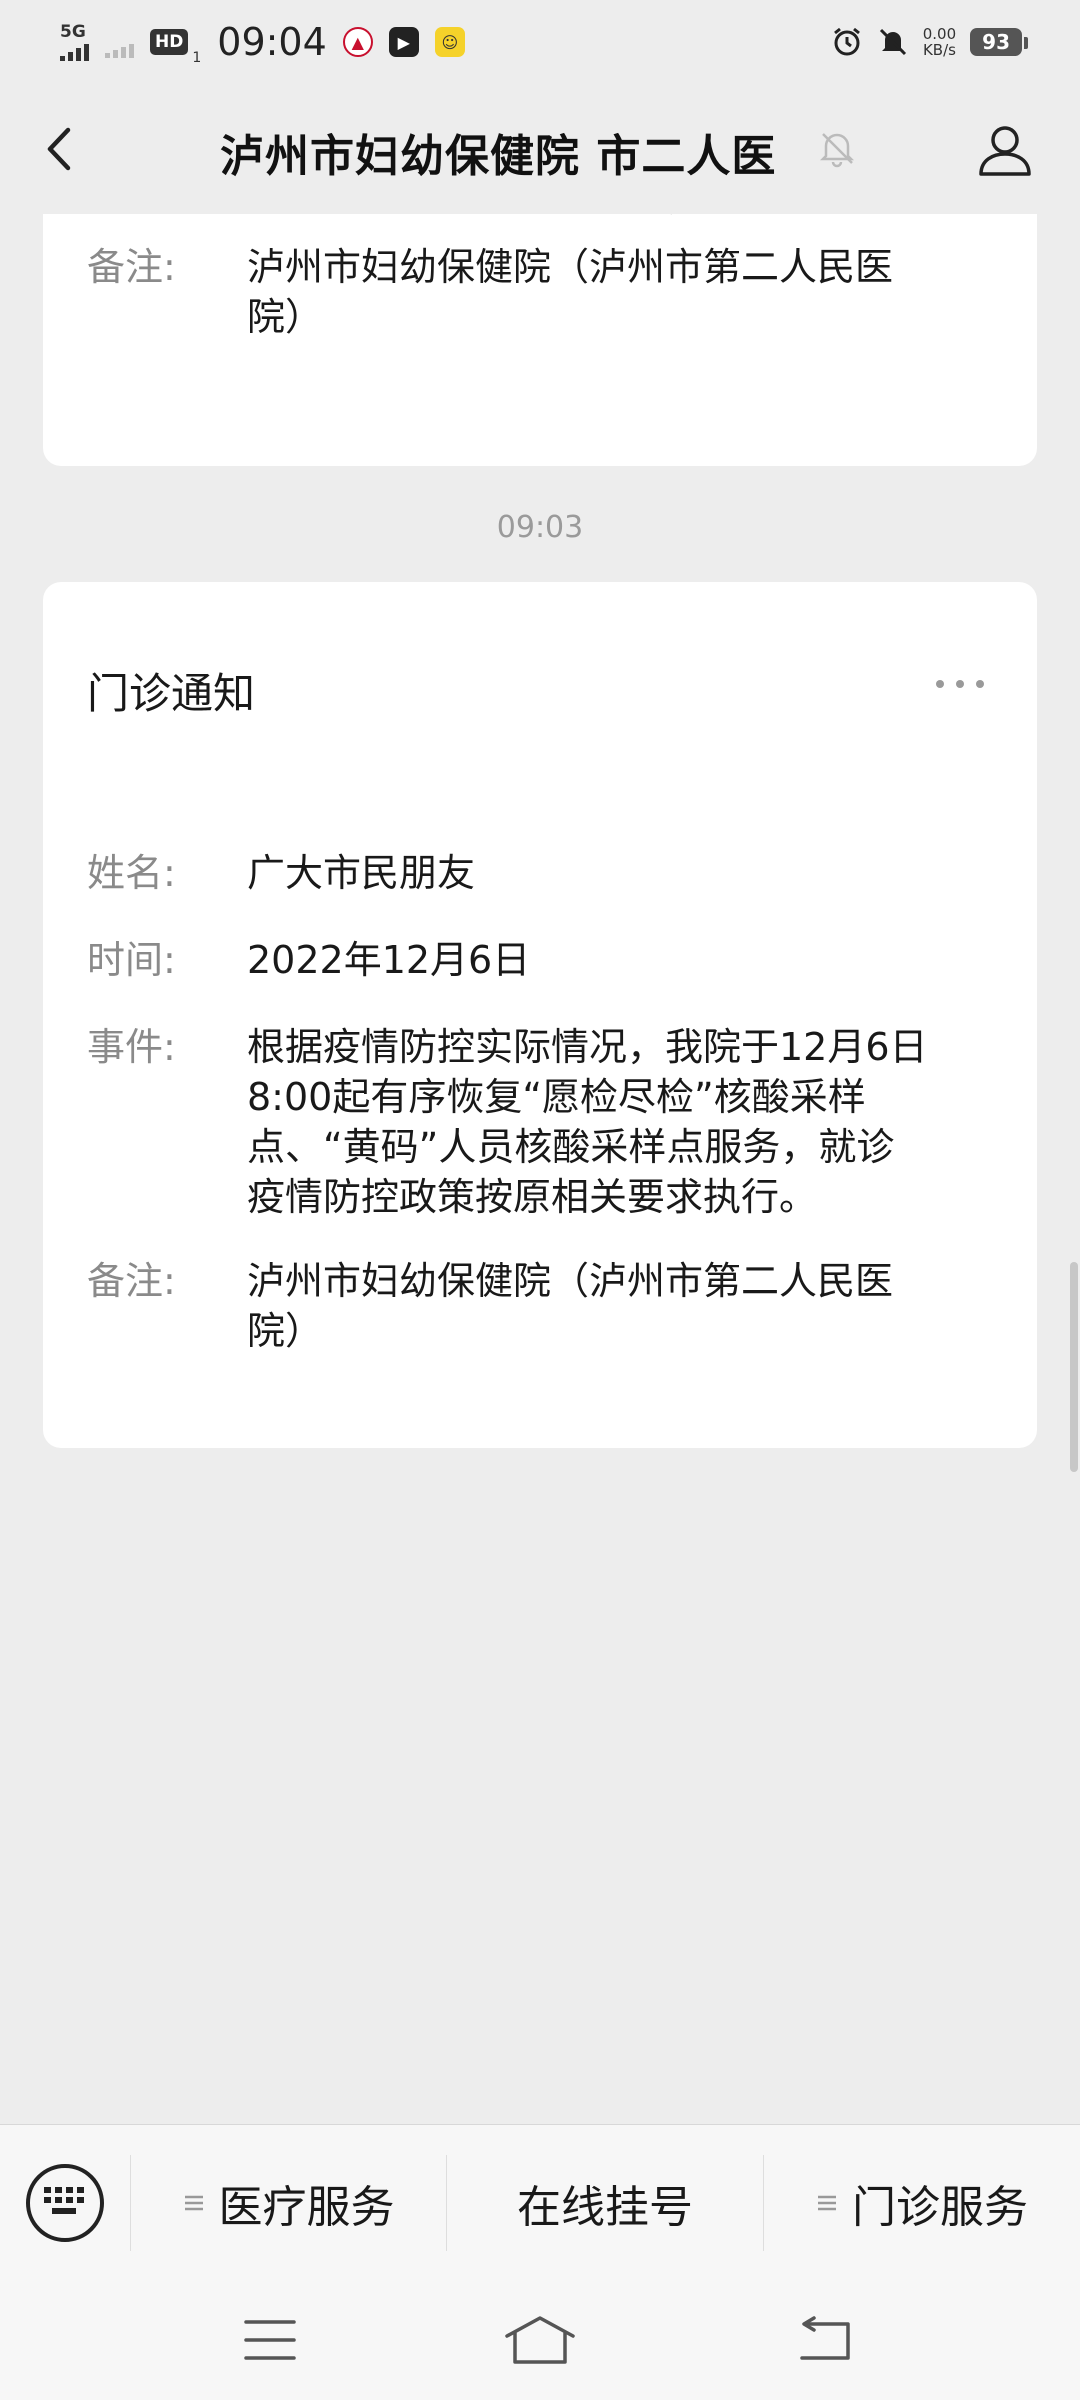 The height and width of the screenshot is (2400, 1080). I want to click on scrollbar, so click(1074, 1367).